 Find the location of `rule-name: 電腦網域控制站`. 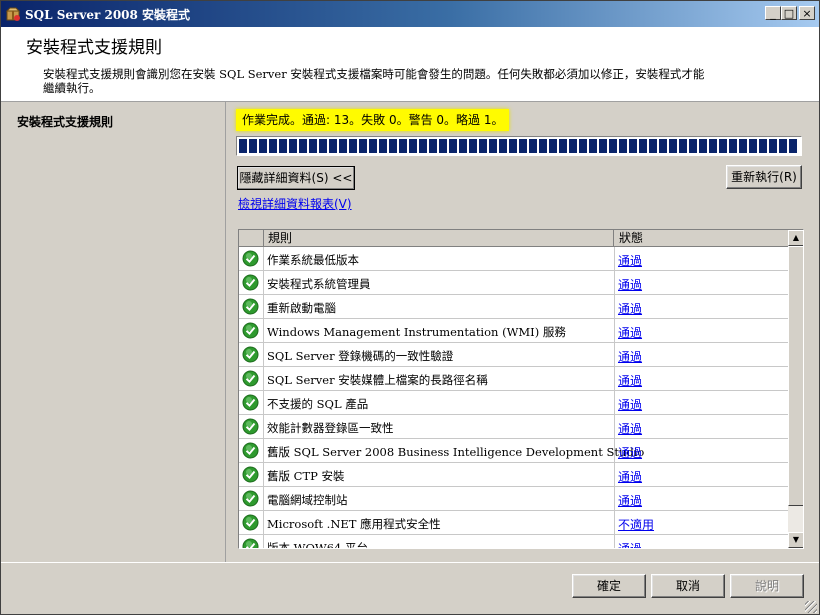

rule-name: 電腦網域控制站 is located at coordinates (307, 500).